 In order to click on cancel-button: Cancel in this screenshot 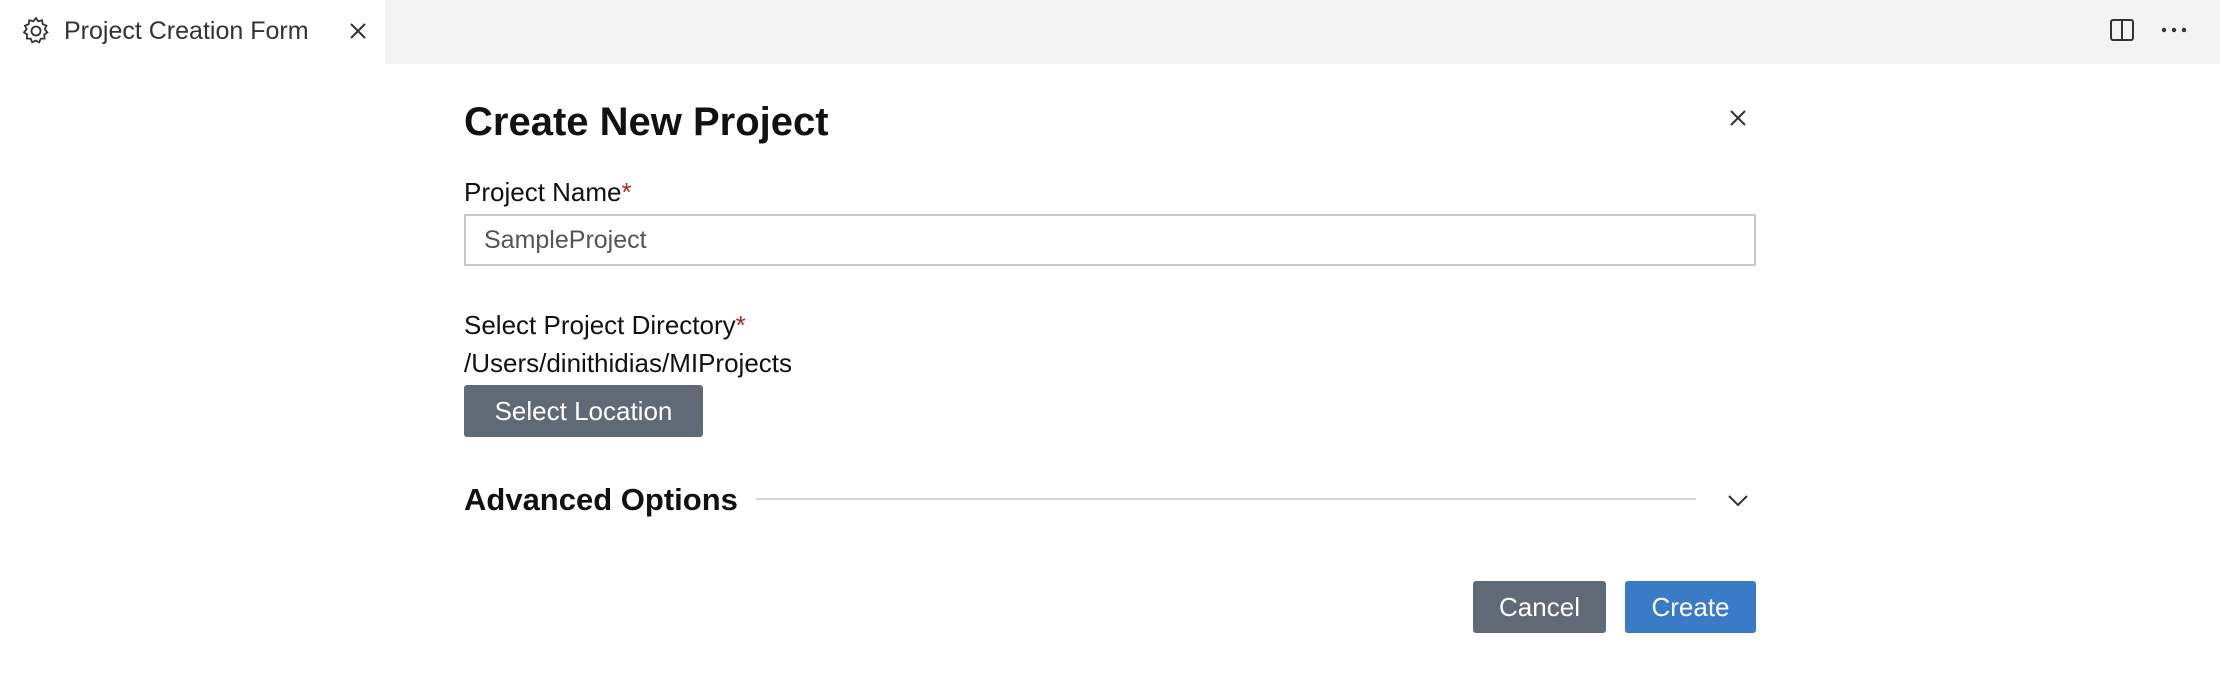, I will do `click(1539, 607)`.